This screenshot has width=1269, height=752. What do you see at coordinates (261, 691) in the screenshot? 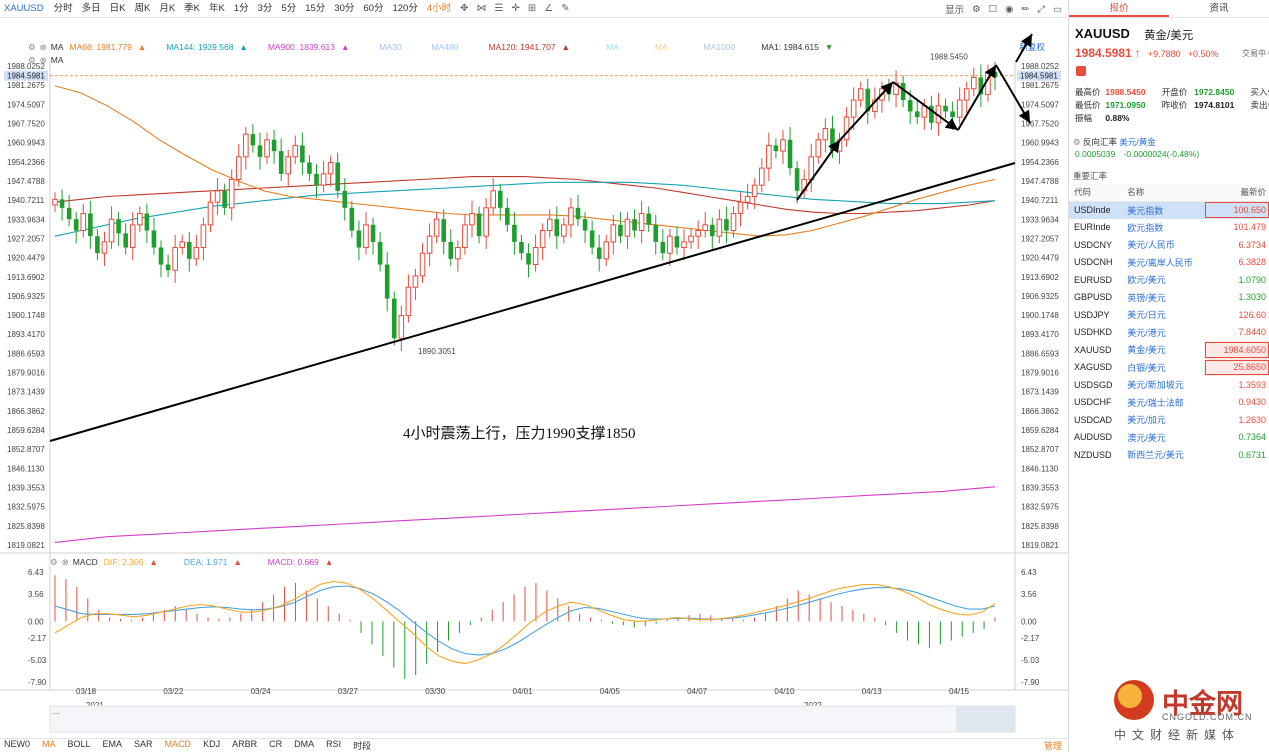
I see `x-tick-label: 03/24` at bounding box center [261, 691].